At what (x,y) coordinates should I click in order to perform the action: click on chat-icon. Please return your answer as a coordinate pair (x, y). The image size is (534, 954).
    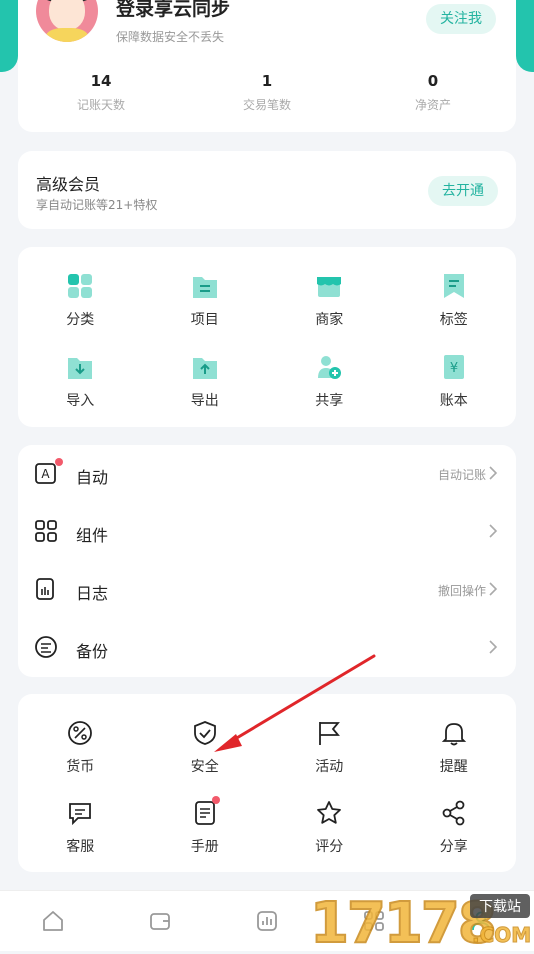
    Looking at the image, I should click on (80, 814).